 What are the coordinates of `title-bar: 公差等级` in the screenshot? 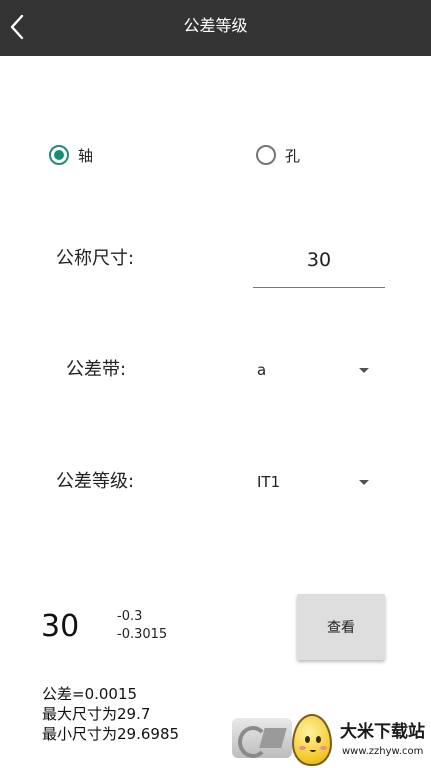 It's located at (215, 28).